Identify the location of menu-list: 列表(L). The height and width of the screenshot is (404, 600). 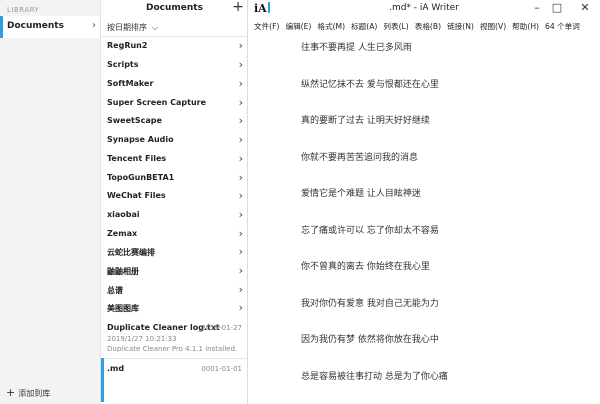
(395, 26).